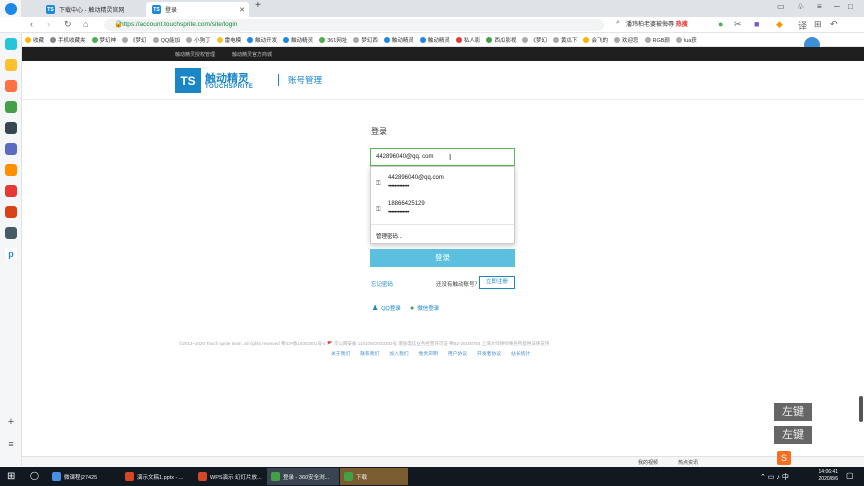 The width and height of the screenshot is (864, 486). Describe the element at coordinates (258, 5) in the screenshot. I see `new-tab-button: +` at that location.